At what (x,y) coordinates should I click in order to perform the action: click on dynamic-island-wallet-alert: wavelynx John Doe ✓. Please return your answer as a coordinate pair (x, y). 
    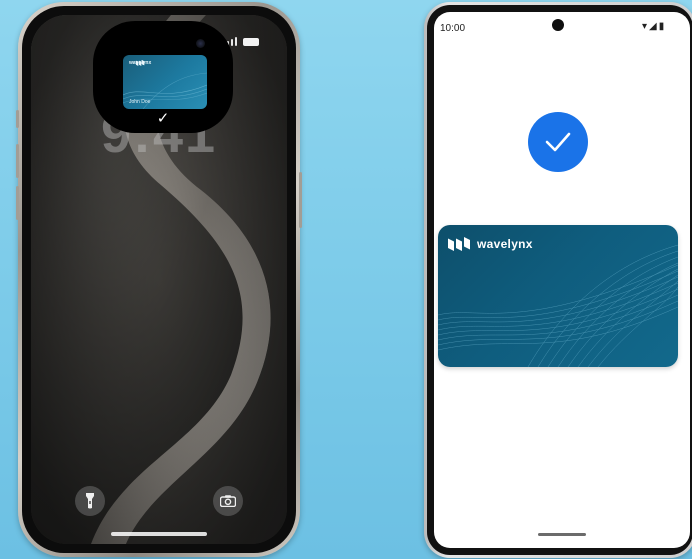
    Looking at the image, I should click on (163, 77).